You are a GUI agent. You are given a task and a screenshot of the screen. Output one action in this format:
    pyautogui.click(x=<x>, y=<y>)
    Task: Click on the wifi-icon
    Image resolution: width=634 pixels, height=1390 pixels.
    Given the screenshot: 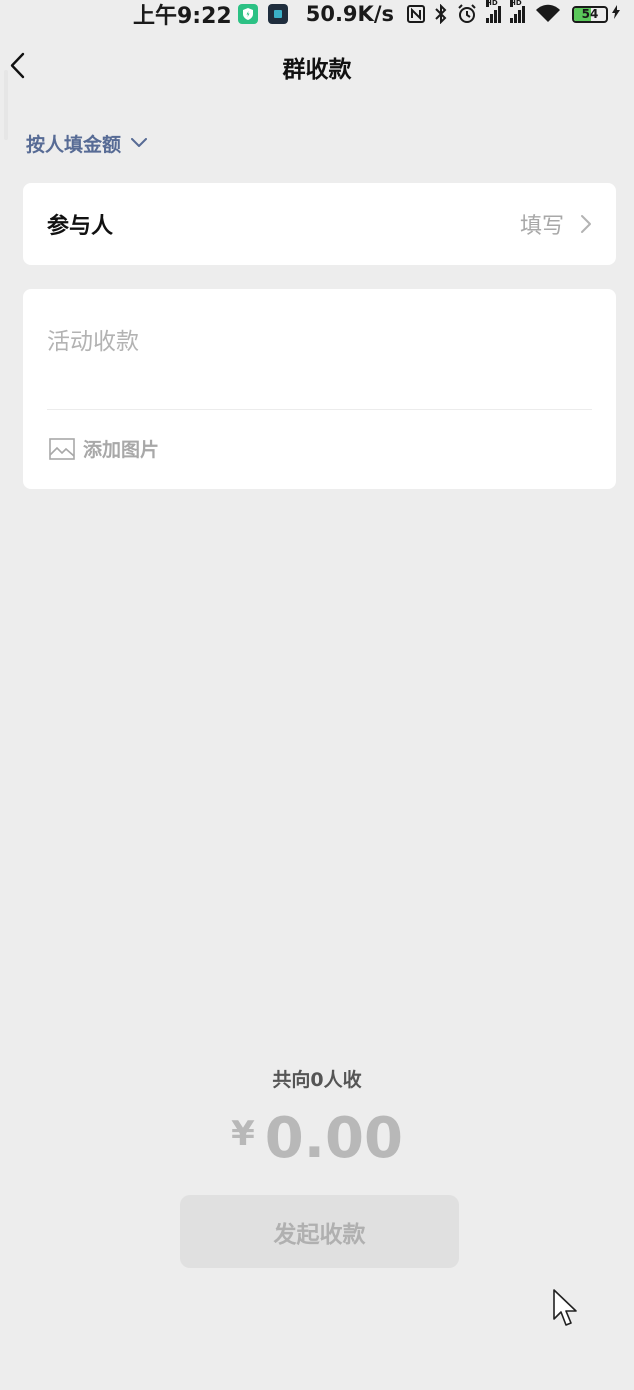 What is the action you would take?
    pyautogui.click(x=548, y=14)
    